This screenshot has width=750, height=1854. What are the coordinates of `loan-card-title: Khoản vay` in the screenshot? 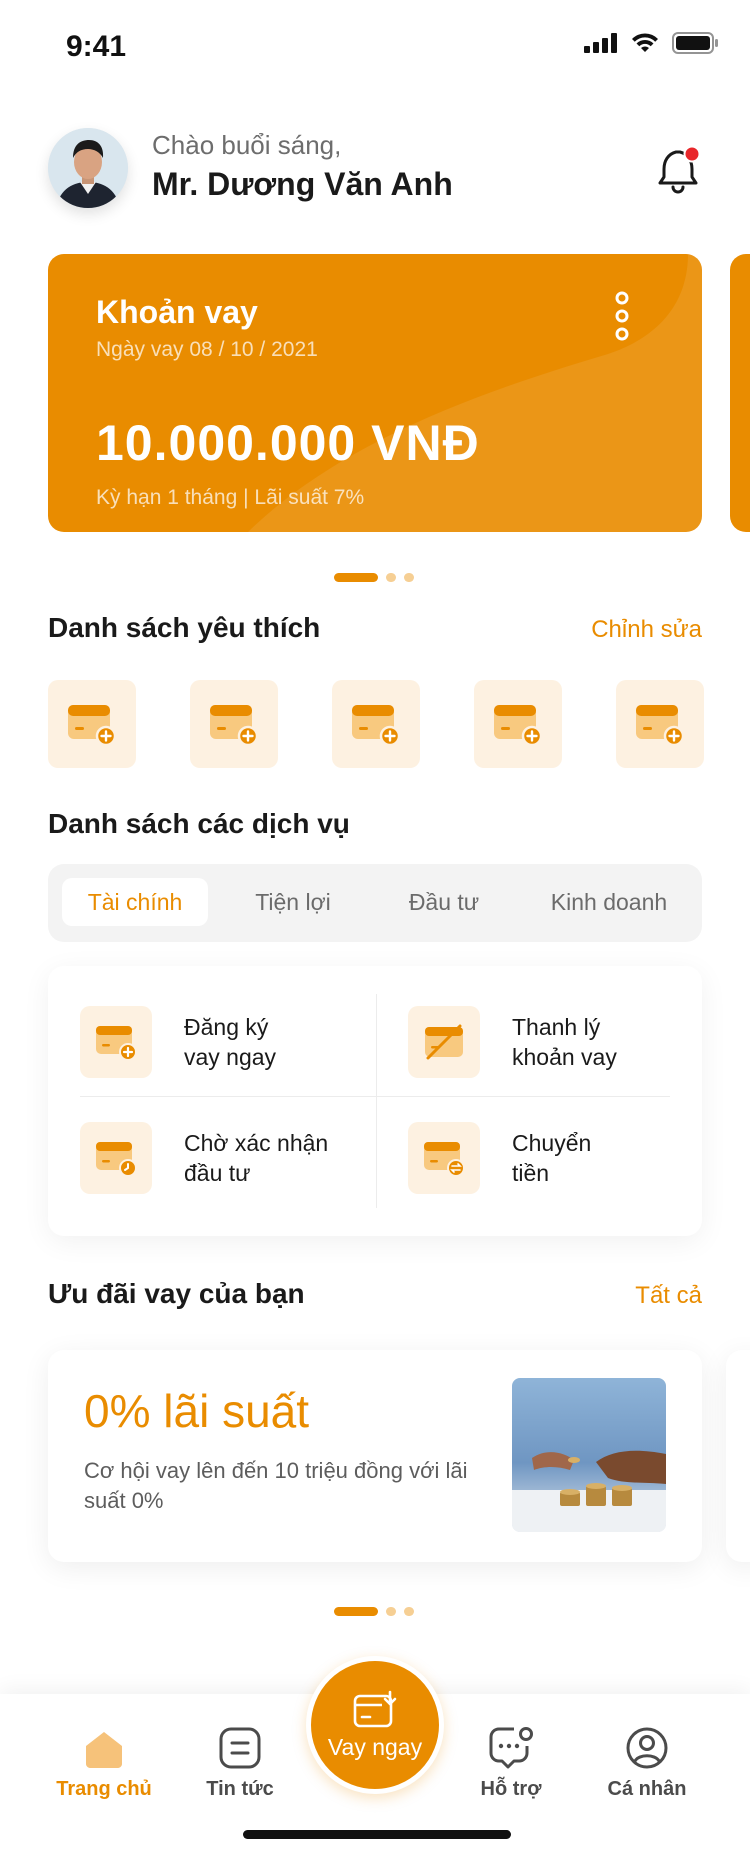 It's located at (177, 312).